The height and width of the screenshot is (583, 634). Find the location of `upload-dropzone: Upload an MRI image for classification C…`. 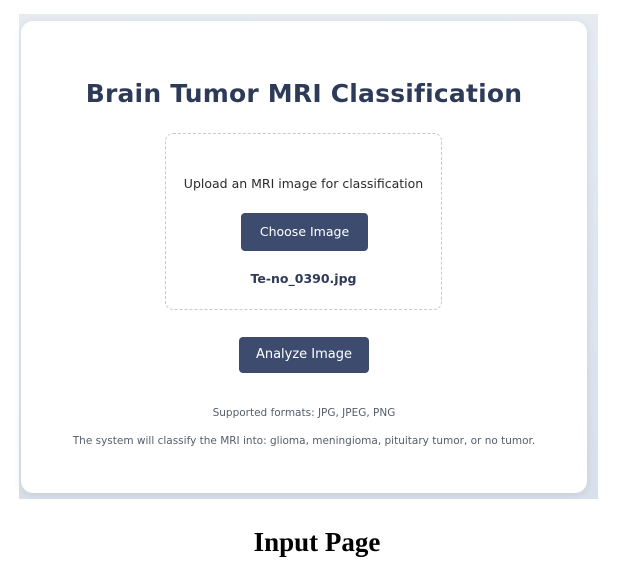

upload-dropzone: Upload an MRI image for classification C… is located at coordinates (303, 221).